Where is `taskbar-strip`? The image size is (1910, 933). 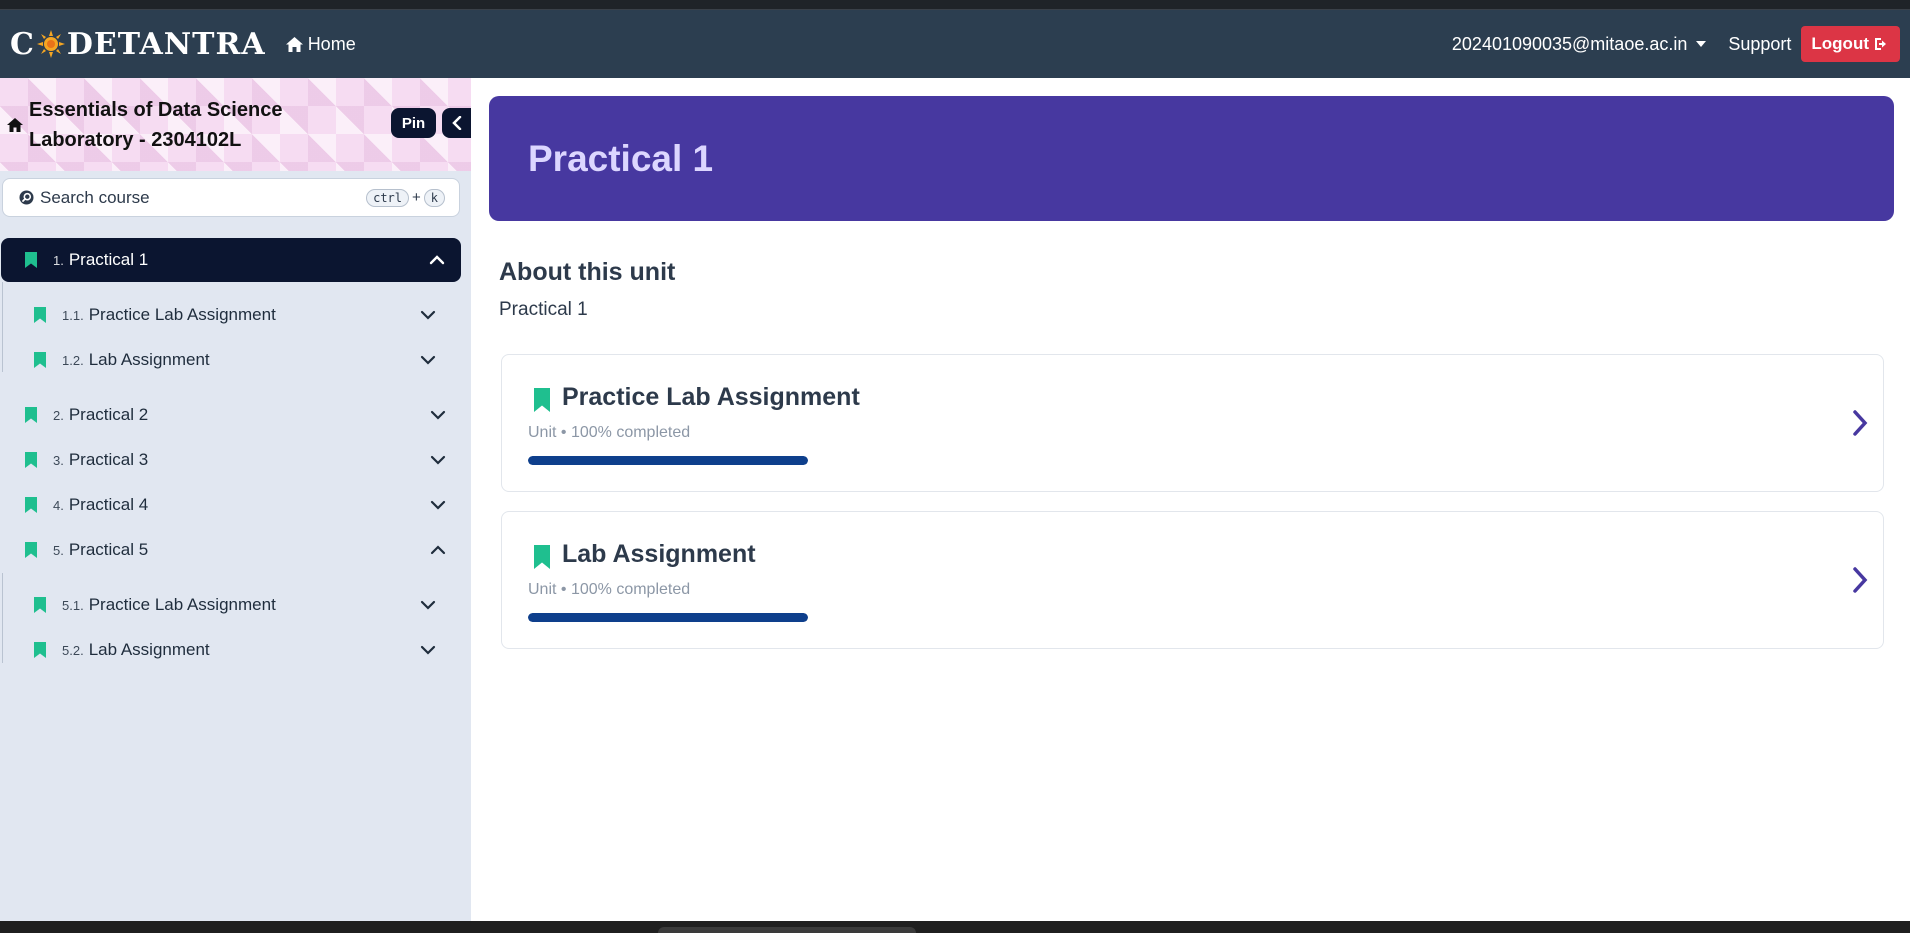
taskbar-strip is located at coordinates (955, 927).